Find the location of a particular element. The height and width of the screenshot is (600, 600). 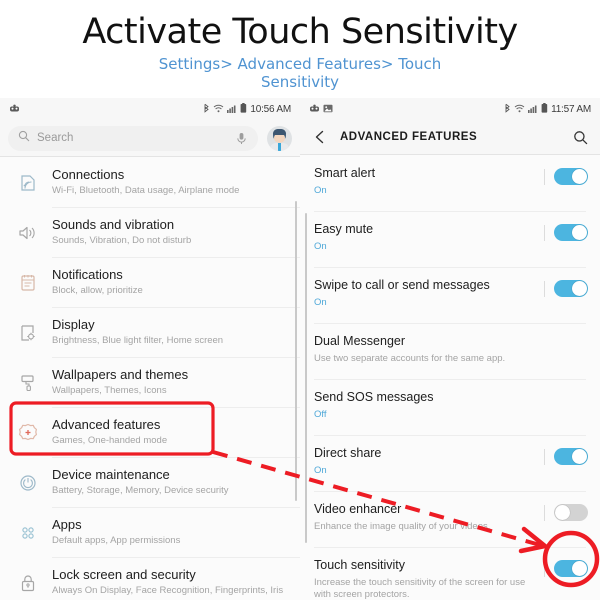

toggle-touch-sensitivity is located at coordinates (571, 568).